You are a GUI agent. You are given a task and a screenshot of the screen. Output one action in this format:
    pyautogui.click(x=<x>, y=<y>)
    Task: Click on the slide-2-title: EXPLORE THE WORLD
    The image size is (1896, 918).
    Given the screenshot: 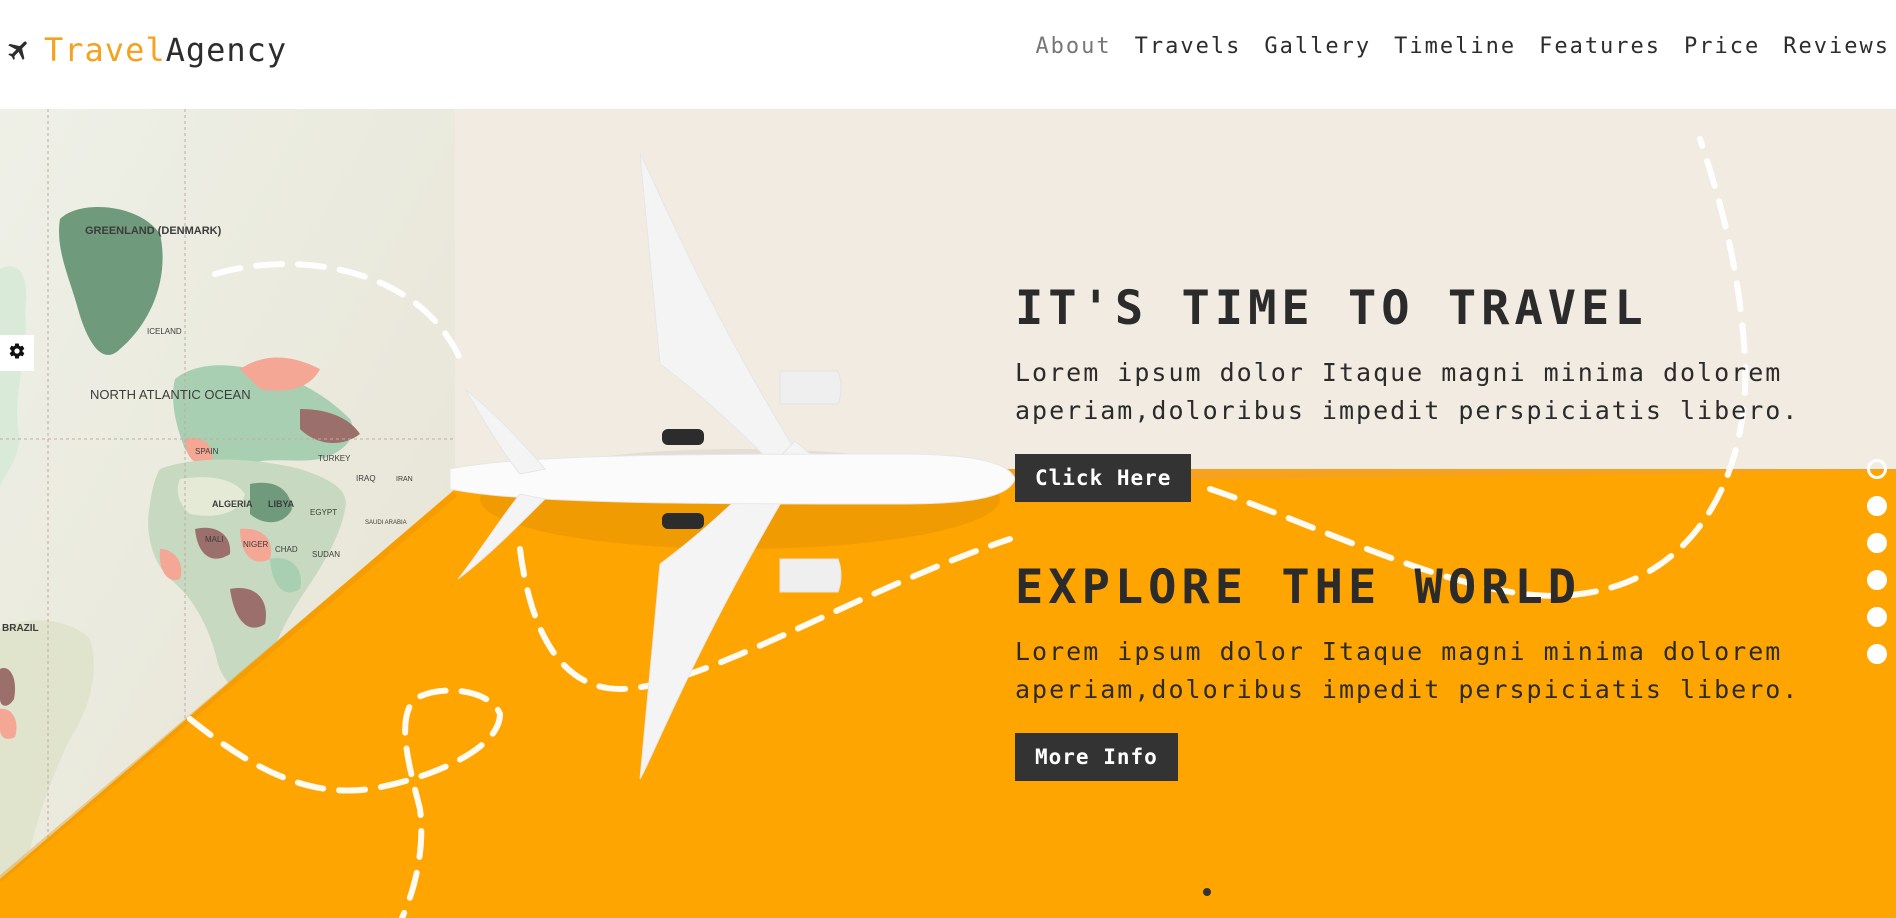 What is the action you would take?
    pyautogui.click(x=1298, y=587)
    